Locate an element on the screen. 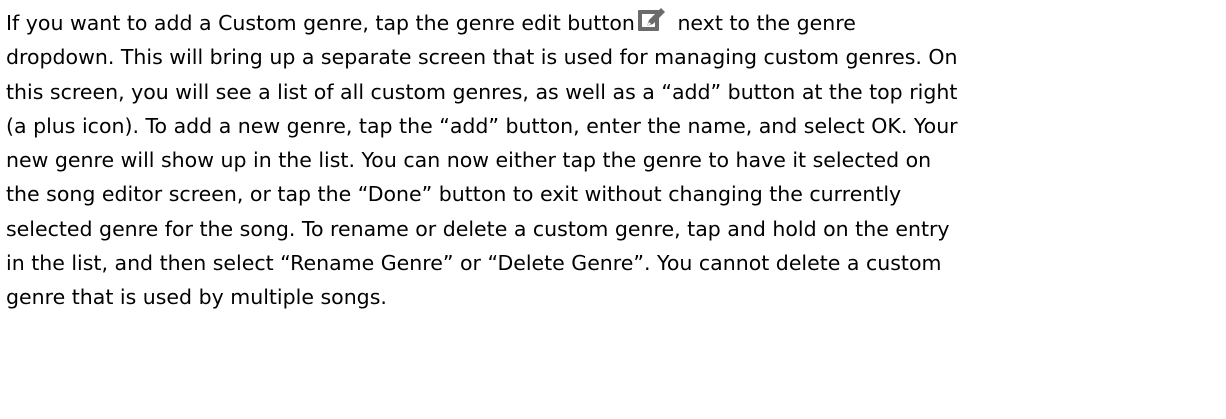 This screenshot has width=1226, height=419. edit-pencil-icon is located at coordinates (652, 20).